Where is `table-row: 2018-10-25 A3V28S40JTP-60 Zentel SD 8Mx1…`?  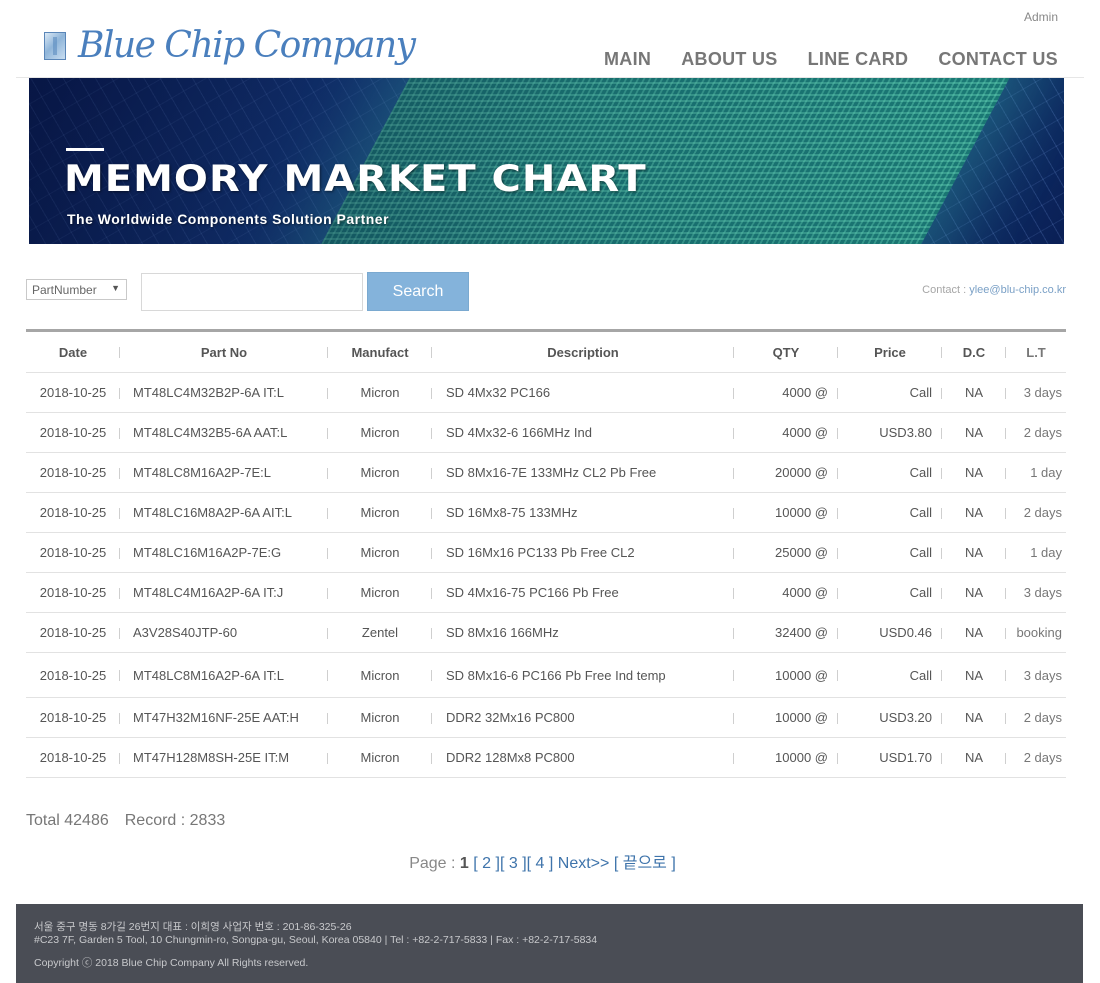
table-row: 2018-10-25 A3V28S40JTP-60 Zentel SD 8Mx1… is located at coordinates (546, 632).